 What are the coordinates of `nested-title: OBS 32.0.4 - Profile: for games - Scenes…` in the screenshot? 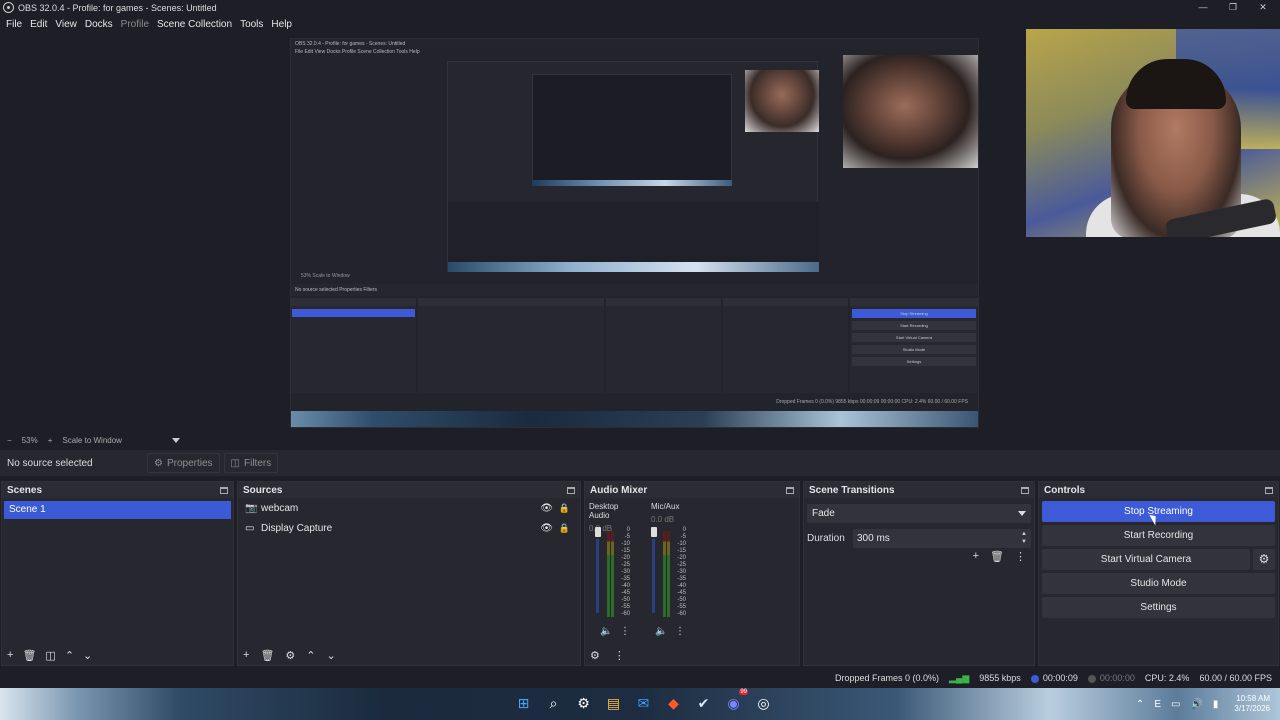 It's located at (634, 44).